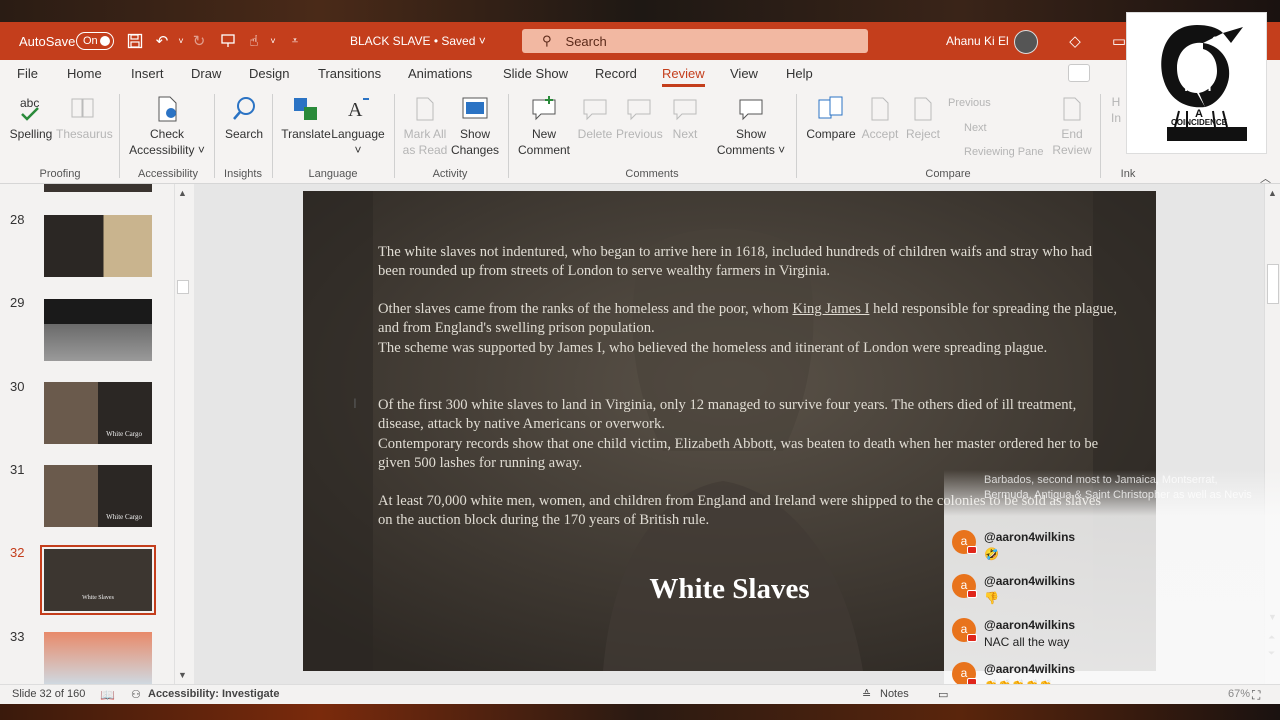 This screenshot has width=1280, height=720. Describe the element at coordinates (27, 73) in the screenshot. I see `tab-file: File` at that location.